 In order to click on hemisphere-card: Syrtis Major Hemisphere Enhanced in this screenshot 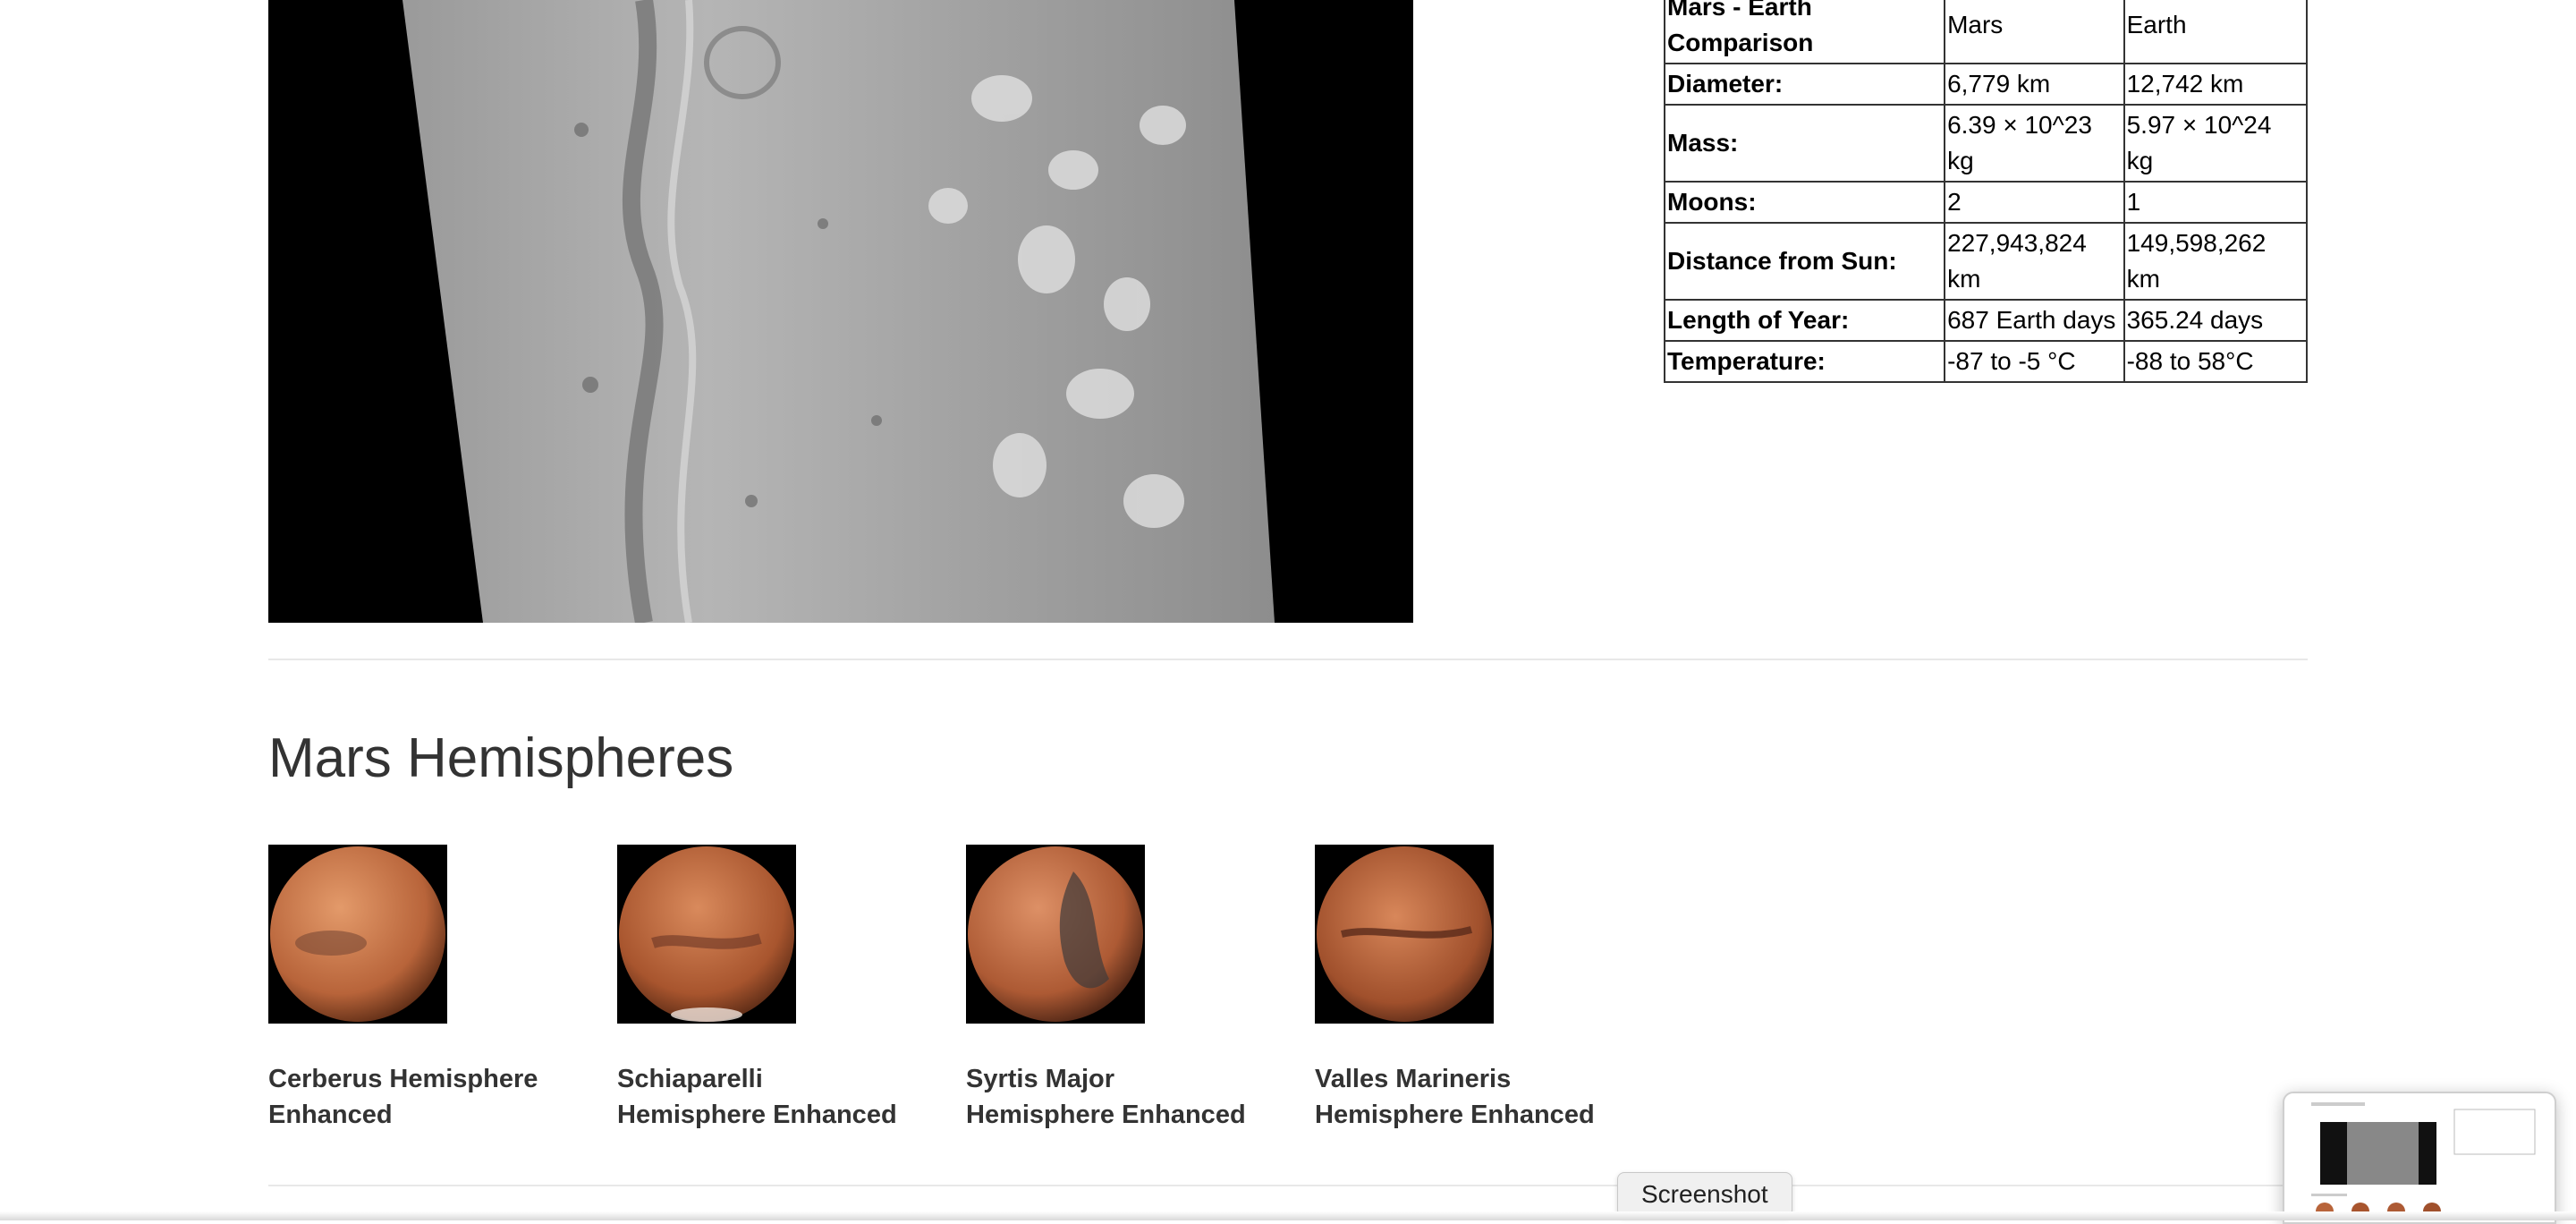, I will do `click(1113, 989)`.